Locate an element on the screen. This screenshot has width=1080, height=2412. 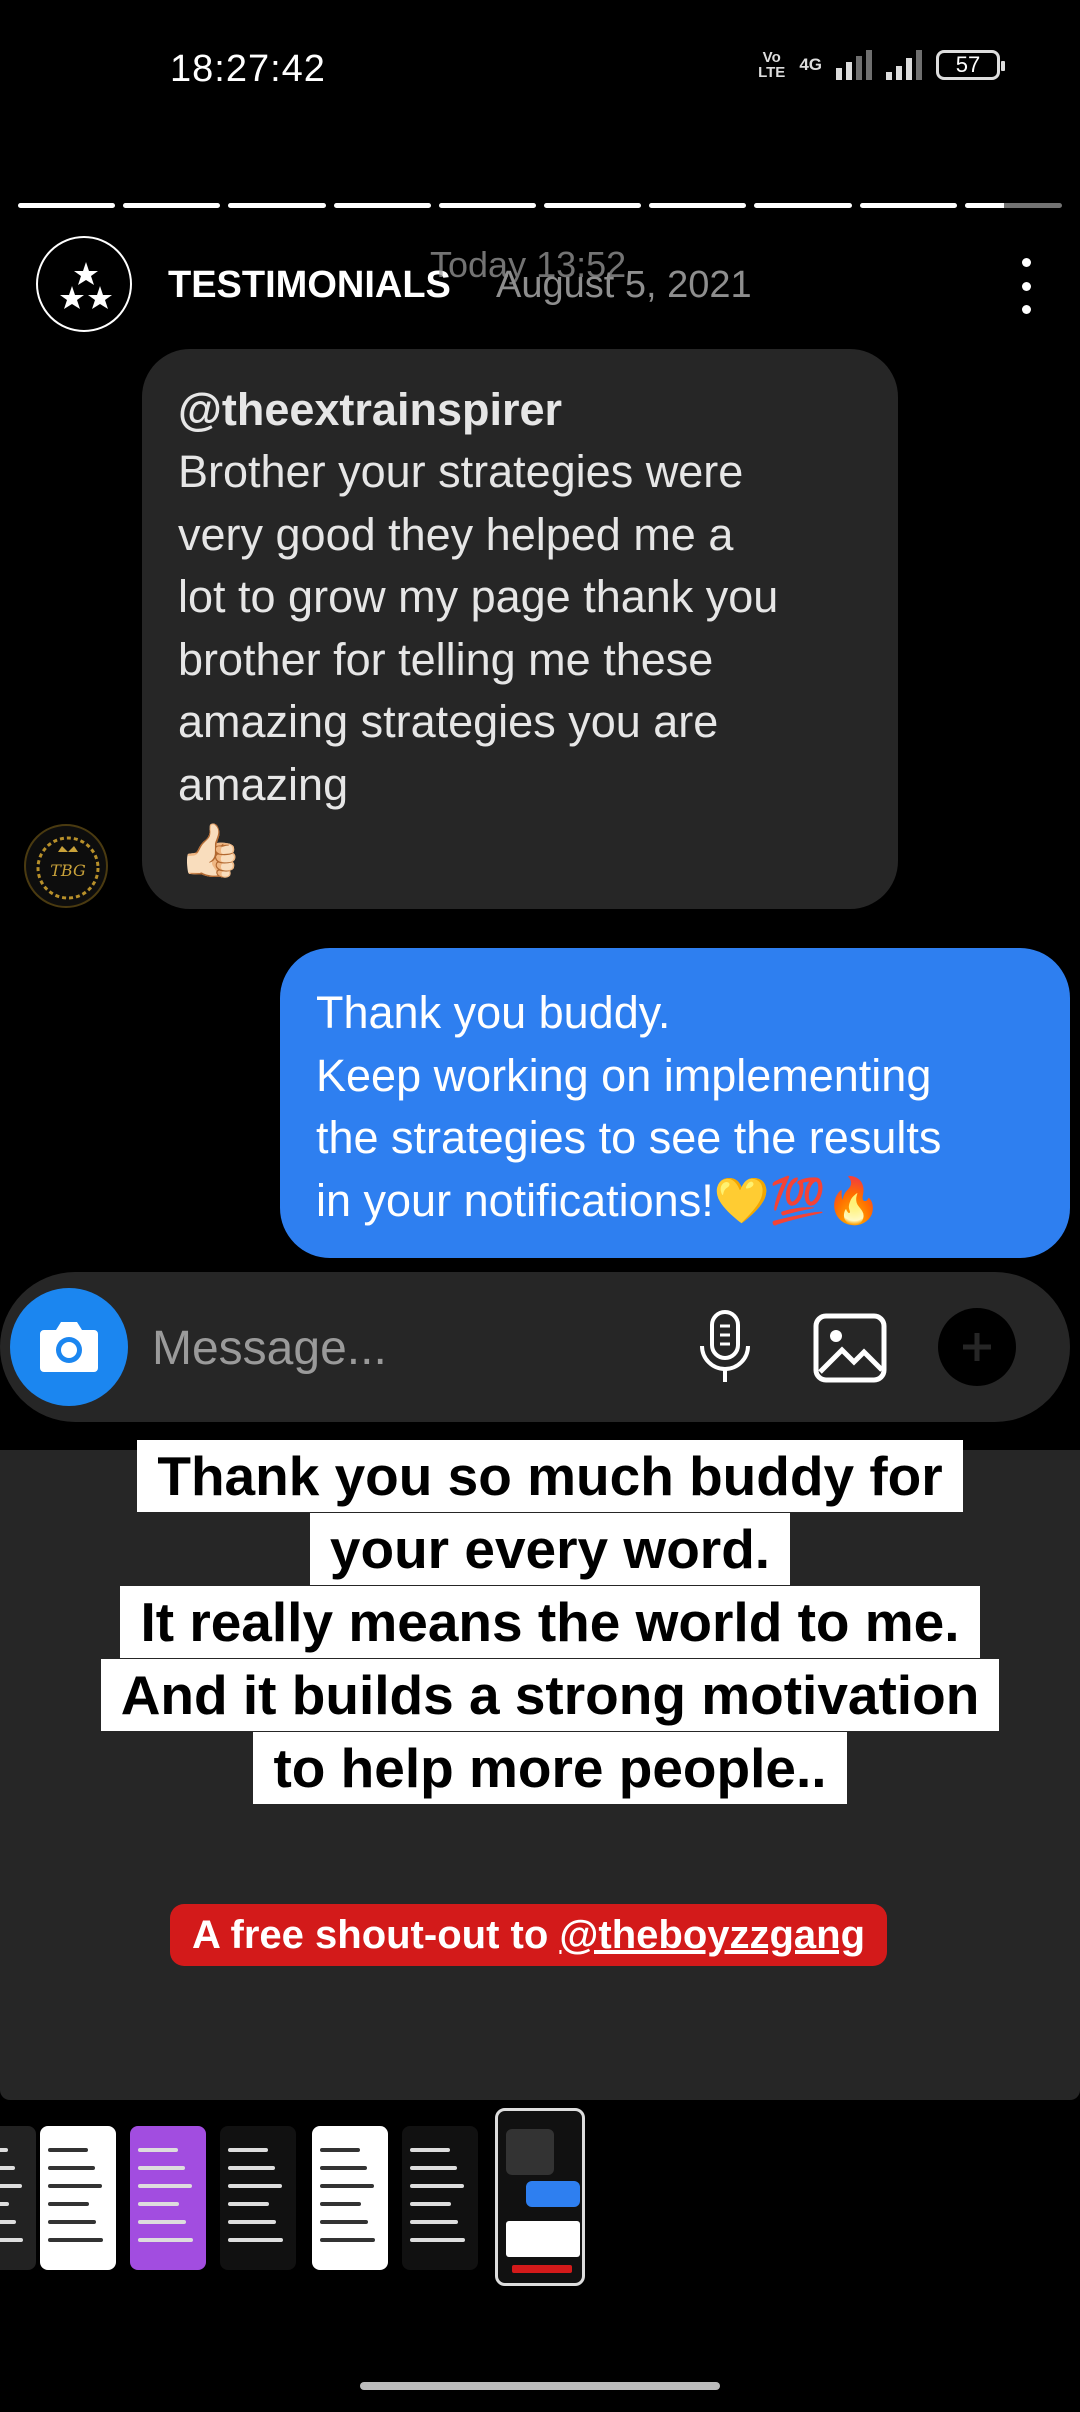
battery-icon: 57 is located at coordinates (970, 65).